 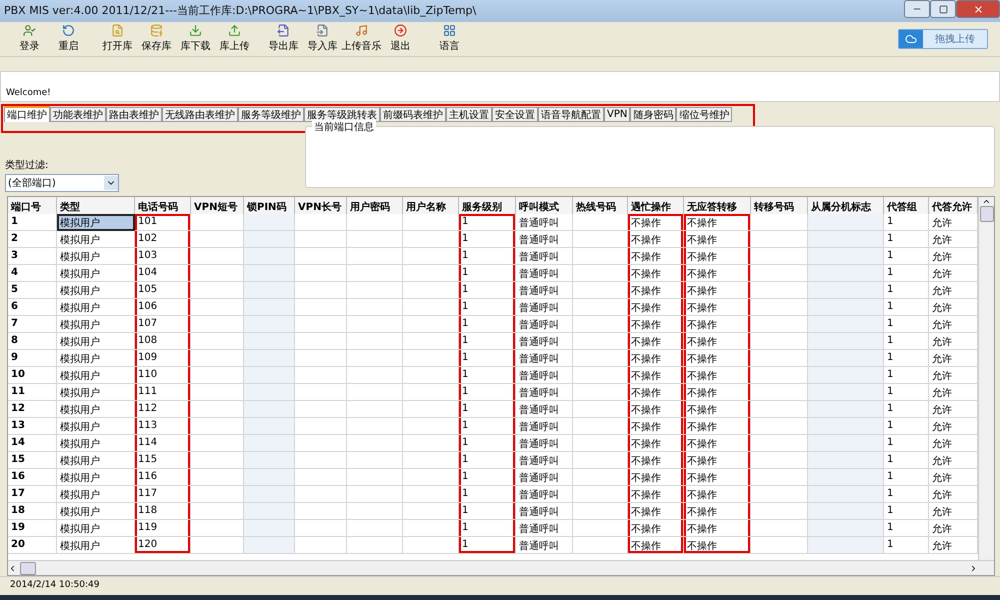 I want to click on tab: 服务等级维护, so click(x=271, y=114).